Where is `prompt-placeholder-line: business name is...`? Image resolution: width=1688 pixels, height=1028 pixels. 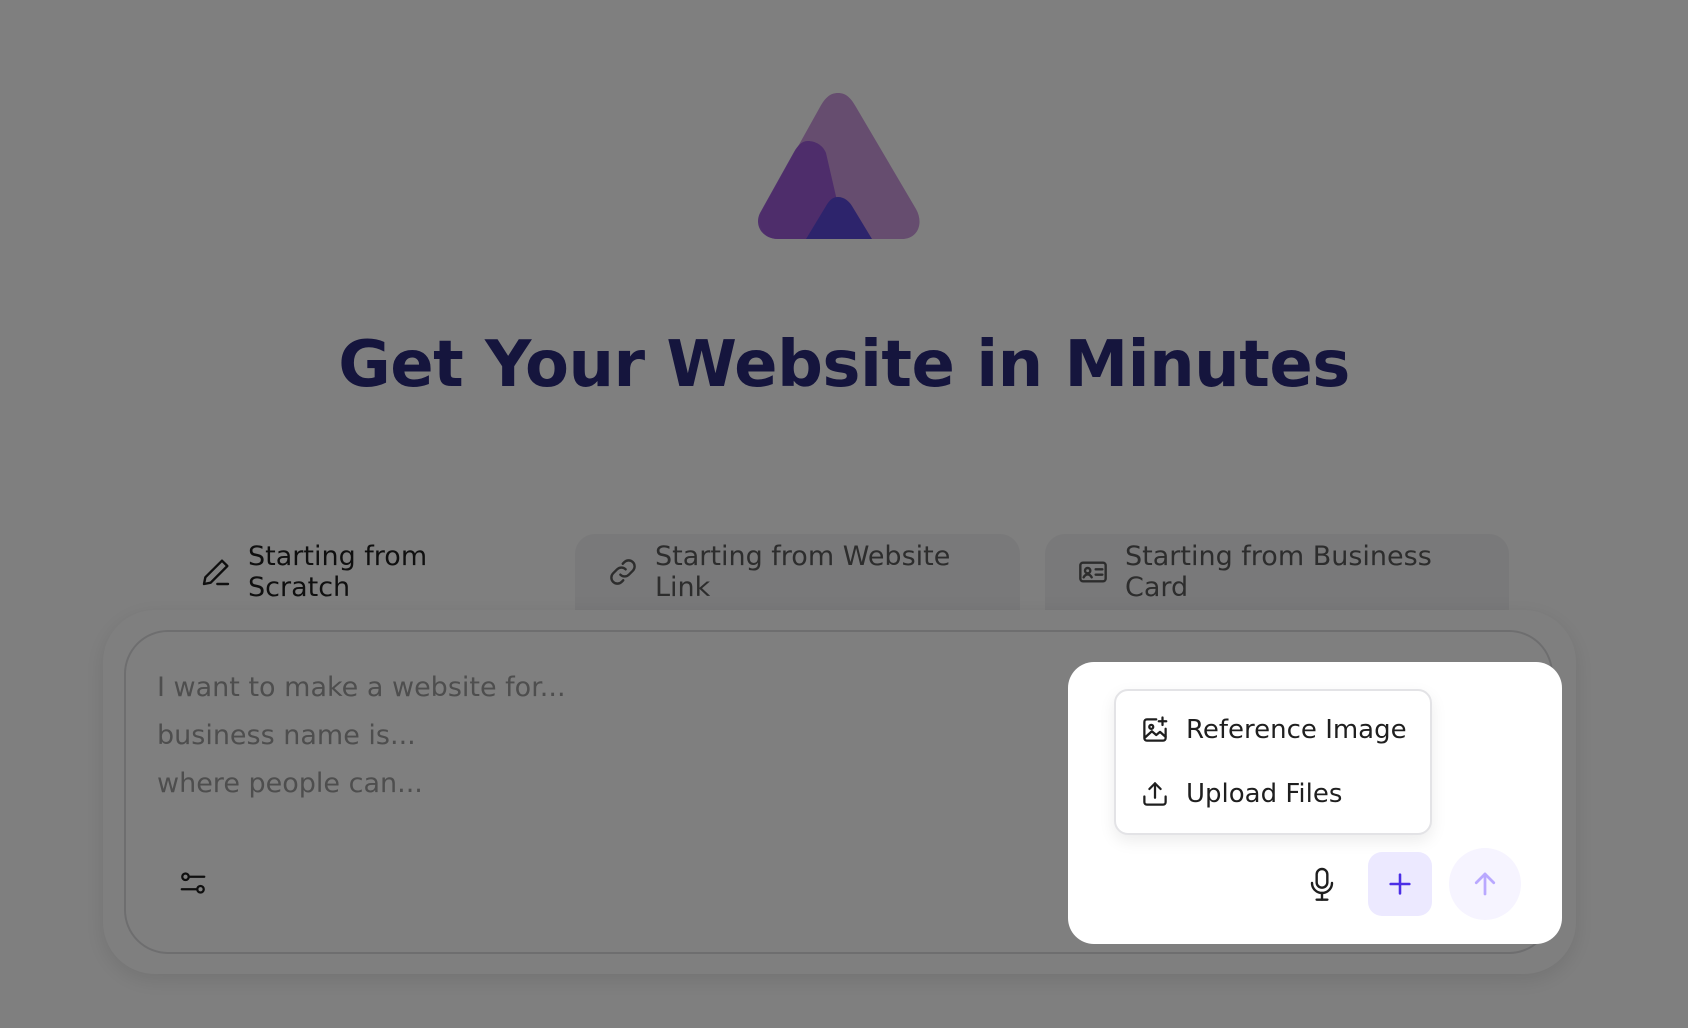 prompt-placeholder-line: business name is... is located at coordinates (286, 735).